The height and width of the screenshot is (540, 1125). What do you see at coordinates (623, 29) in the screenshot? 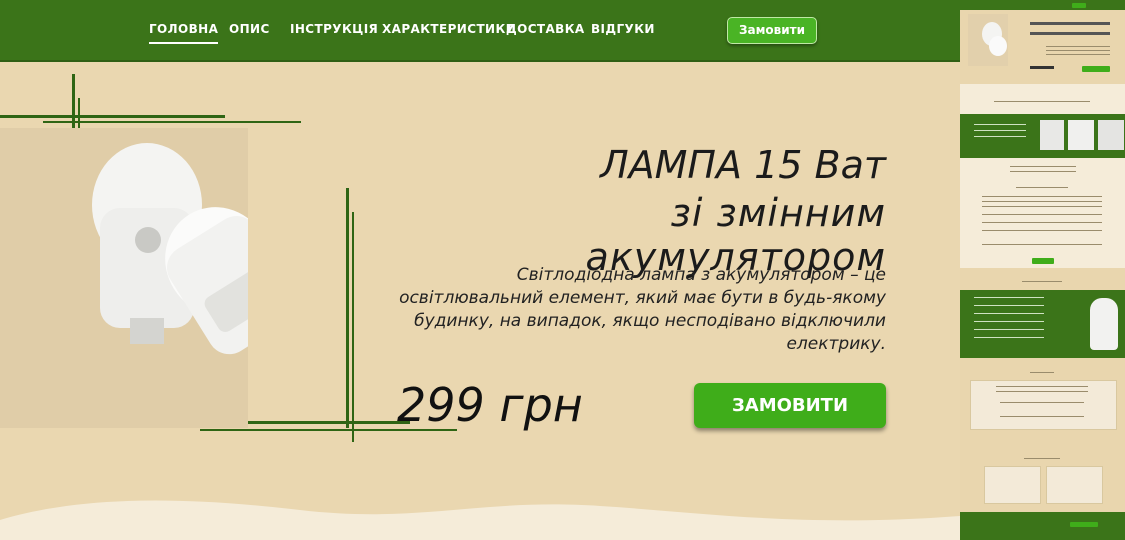
I see `nav-item-reviews: ВІДГУКИ` at bounding box center [623, 29].